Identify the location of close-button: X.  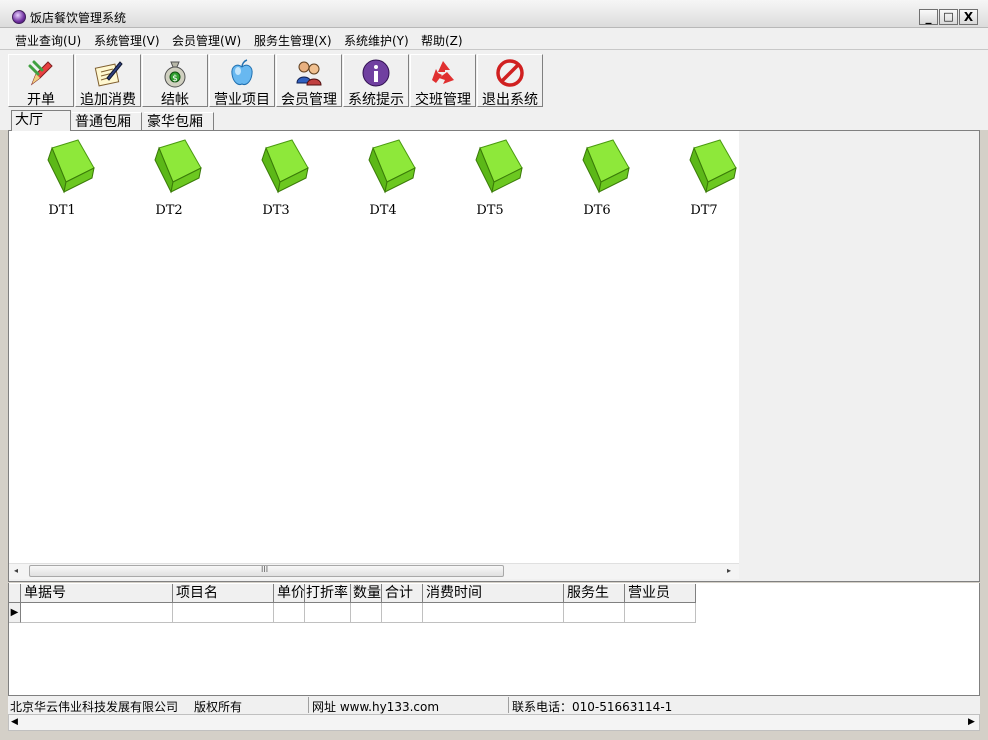
(968, 17).